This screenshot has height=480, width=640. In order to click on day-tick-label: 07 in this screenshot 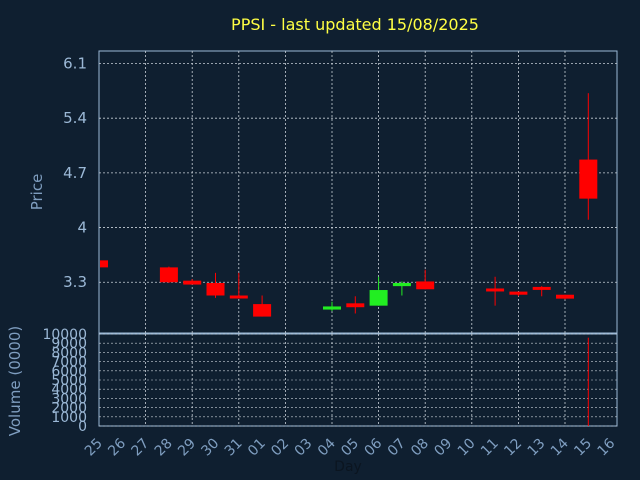, I will do `click(397, 448)`.